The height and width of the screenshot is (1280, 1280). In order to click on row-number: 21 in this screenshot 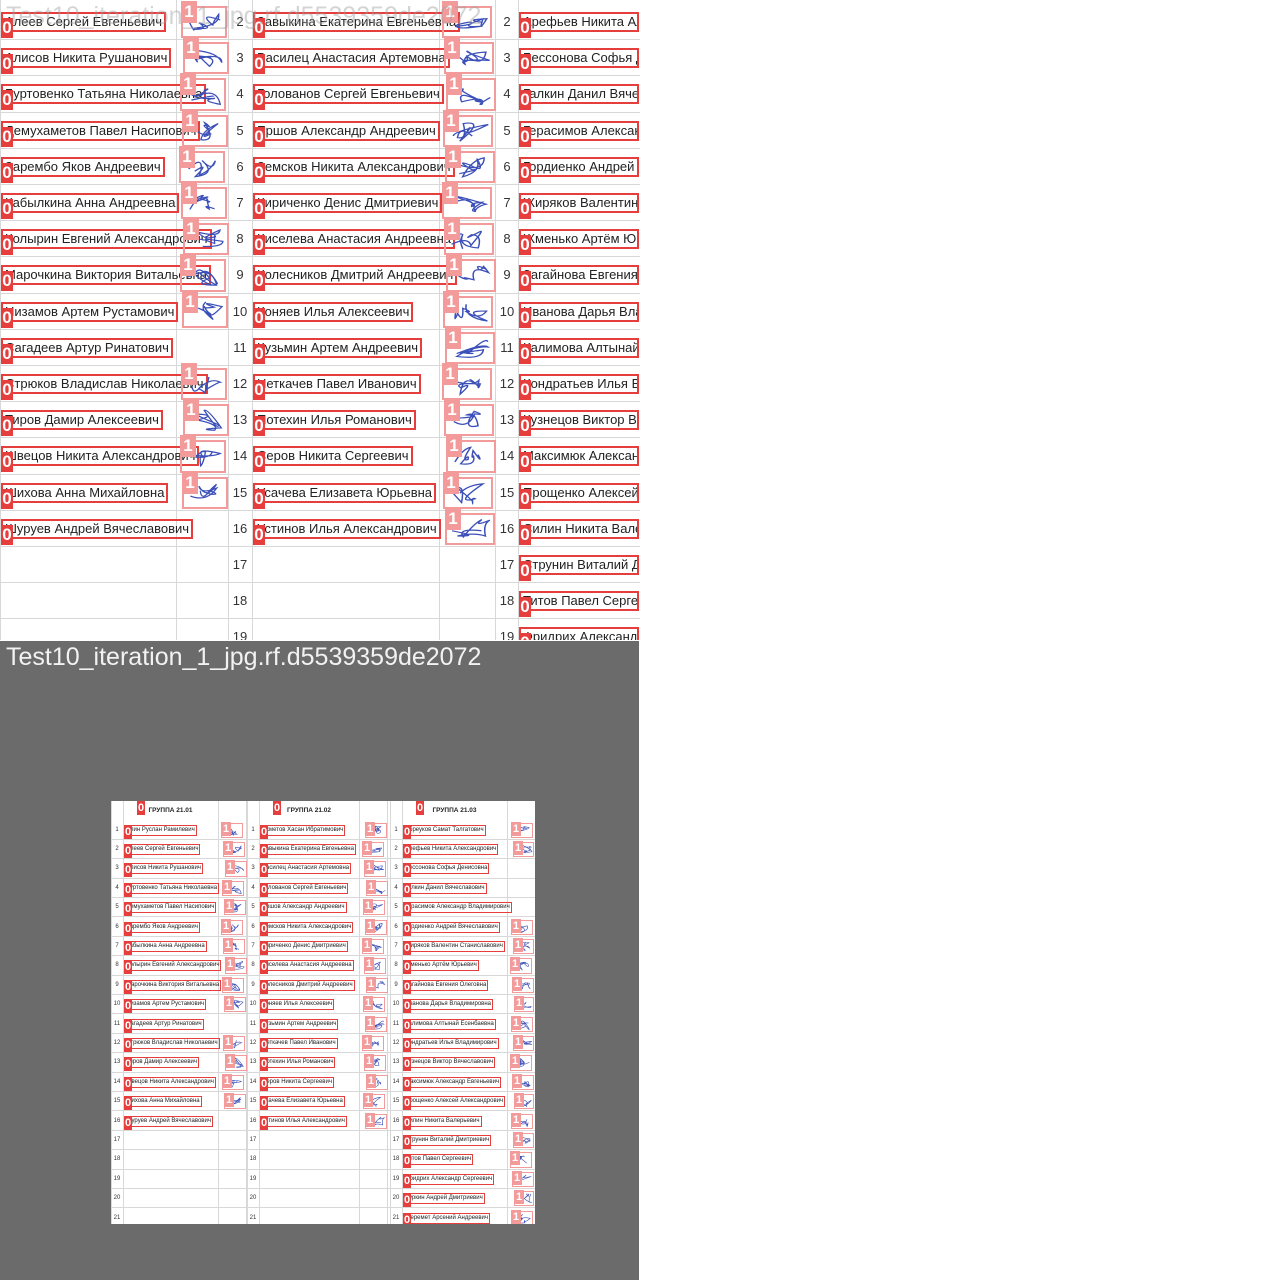, I will do `click(253, 1217)`.